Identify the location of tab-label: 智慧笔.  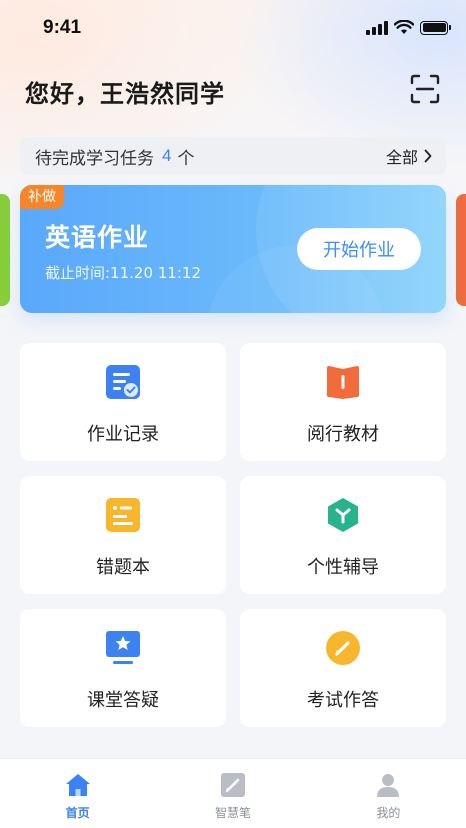
(232, 813).